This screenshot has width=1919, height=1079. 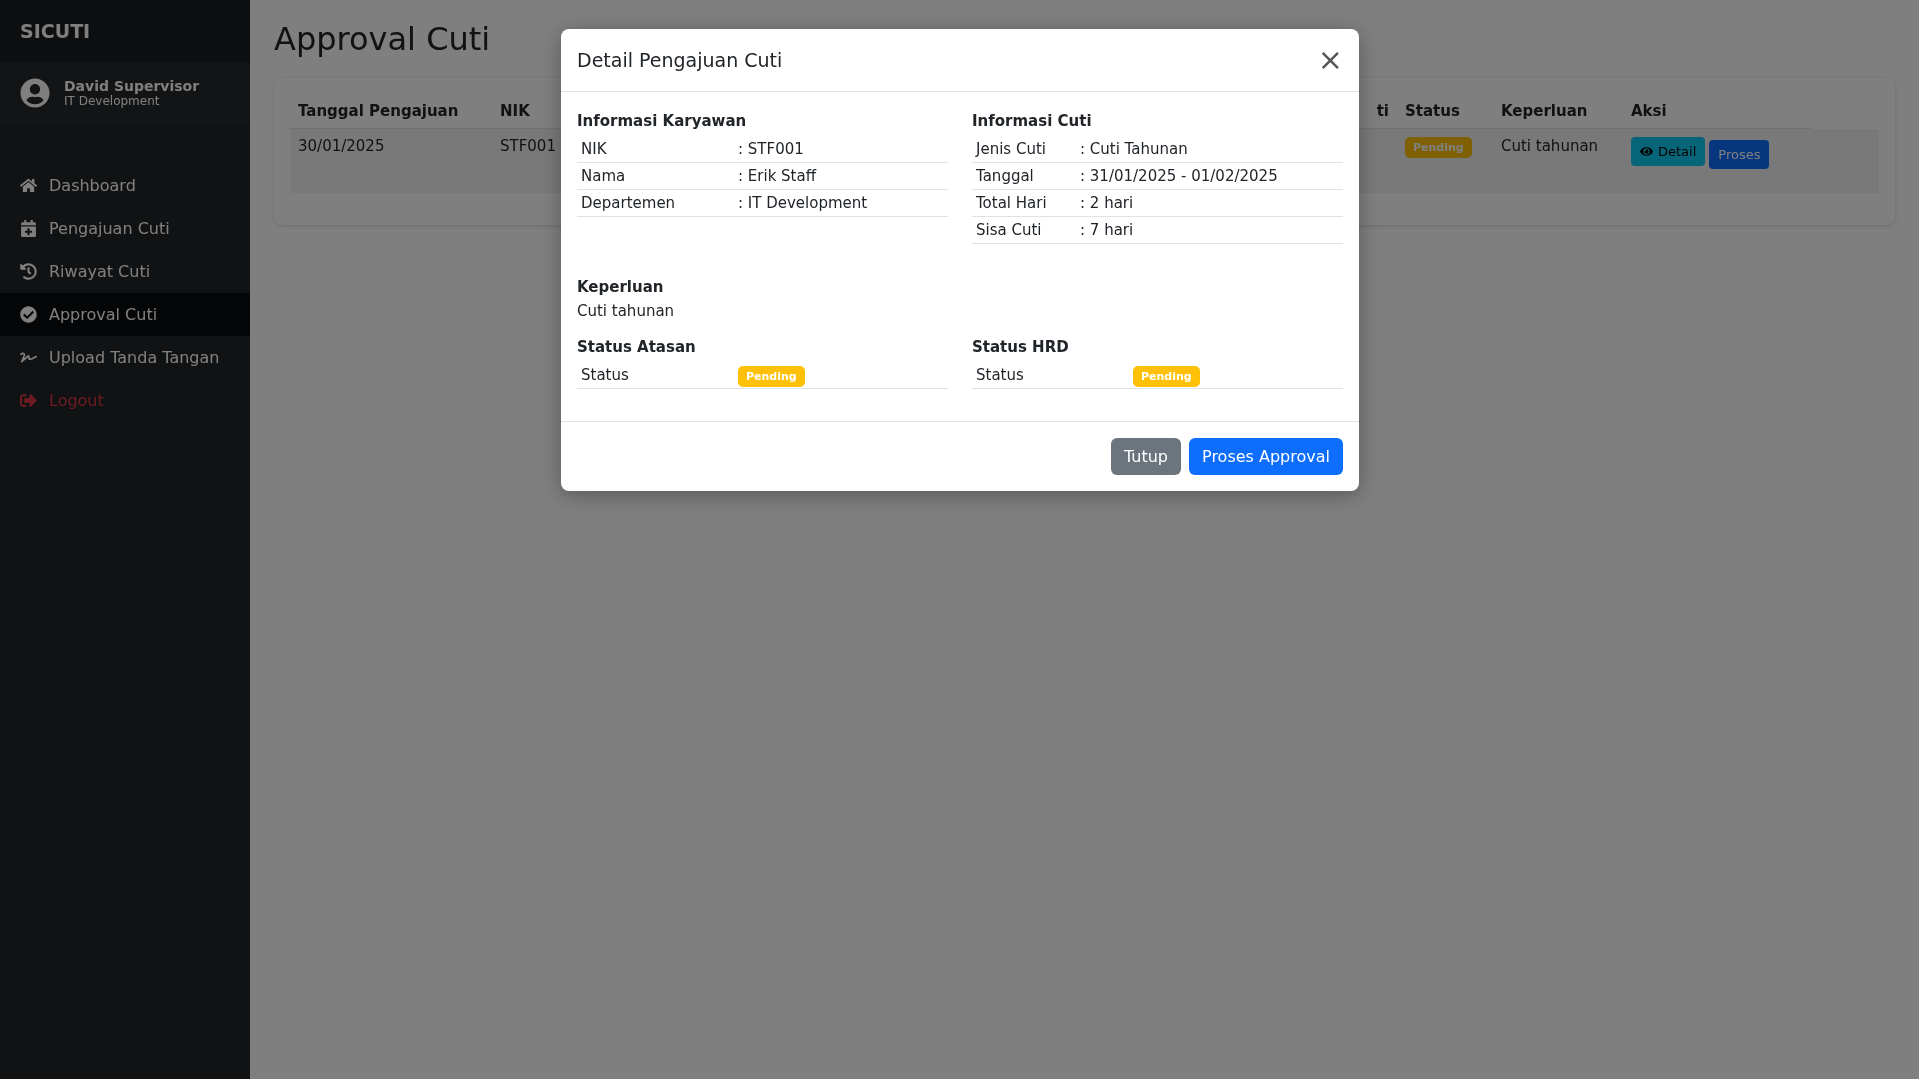 I want to click on table-cell: Cuti tahunan, so click(x=1550, y=146).